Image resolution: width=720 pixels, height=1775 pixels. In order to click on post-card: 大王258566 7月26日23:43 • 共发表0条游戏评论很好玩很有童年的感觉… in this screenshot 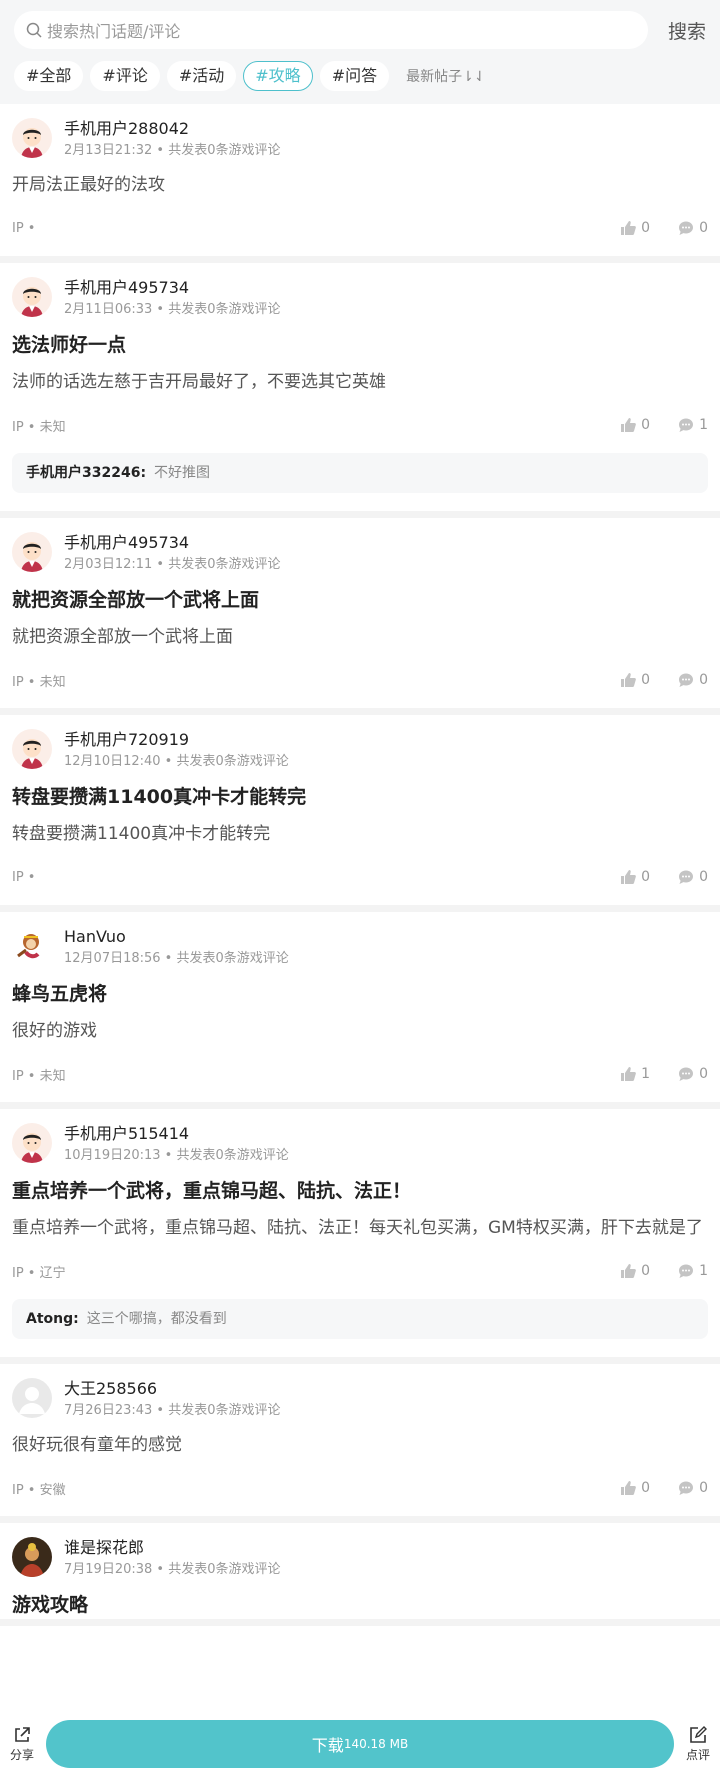, I will do `click(360, 1443)`.